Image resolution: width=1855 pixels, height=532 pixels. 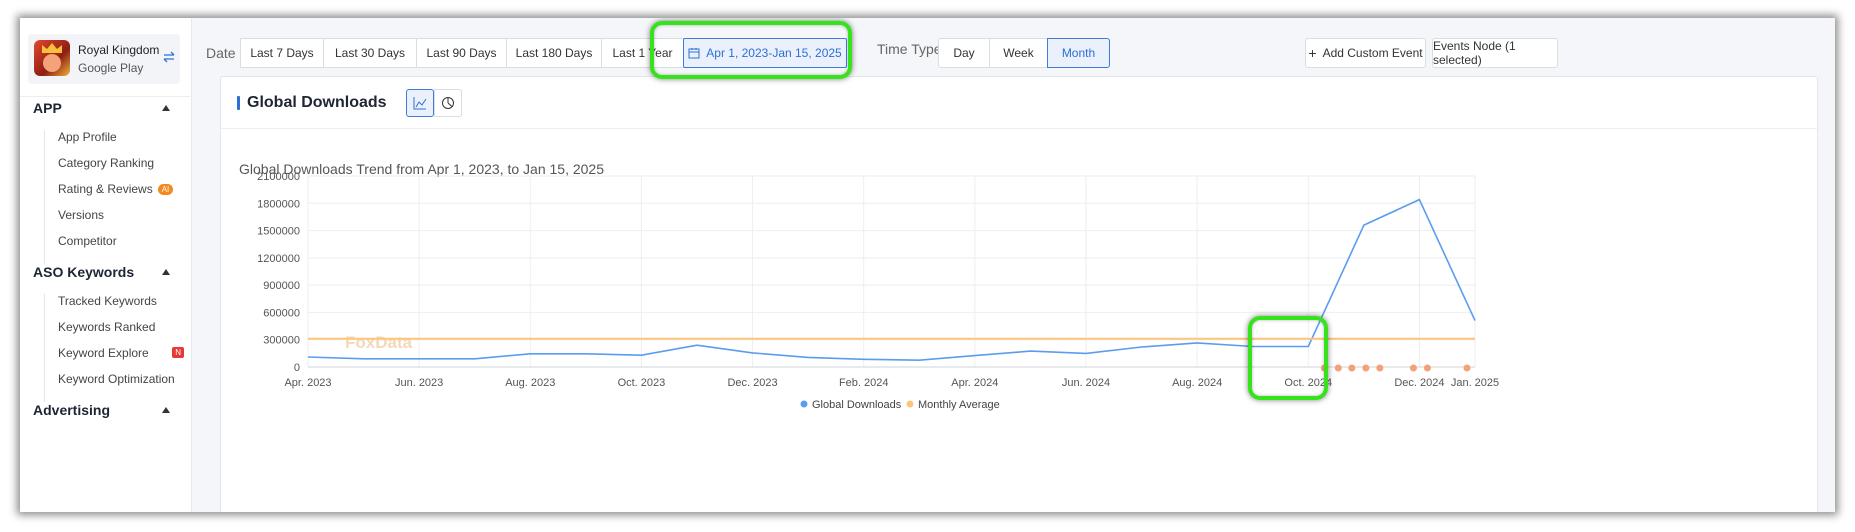 I want to click on x-tick-label: Dec. 2024, so click(x=1419, y=383).